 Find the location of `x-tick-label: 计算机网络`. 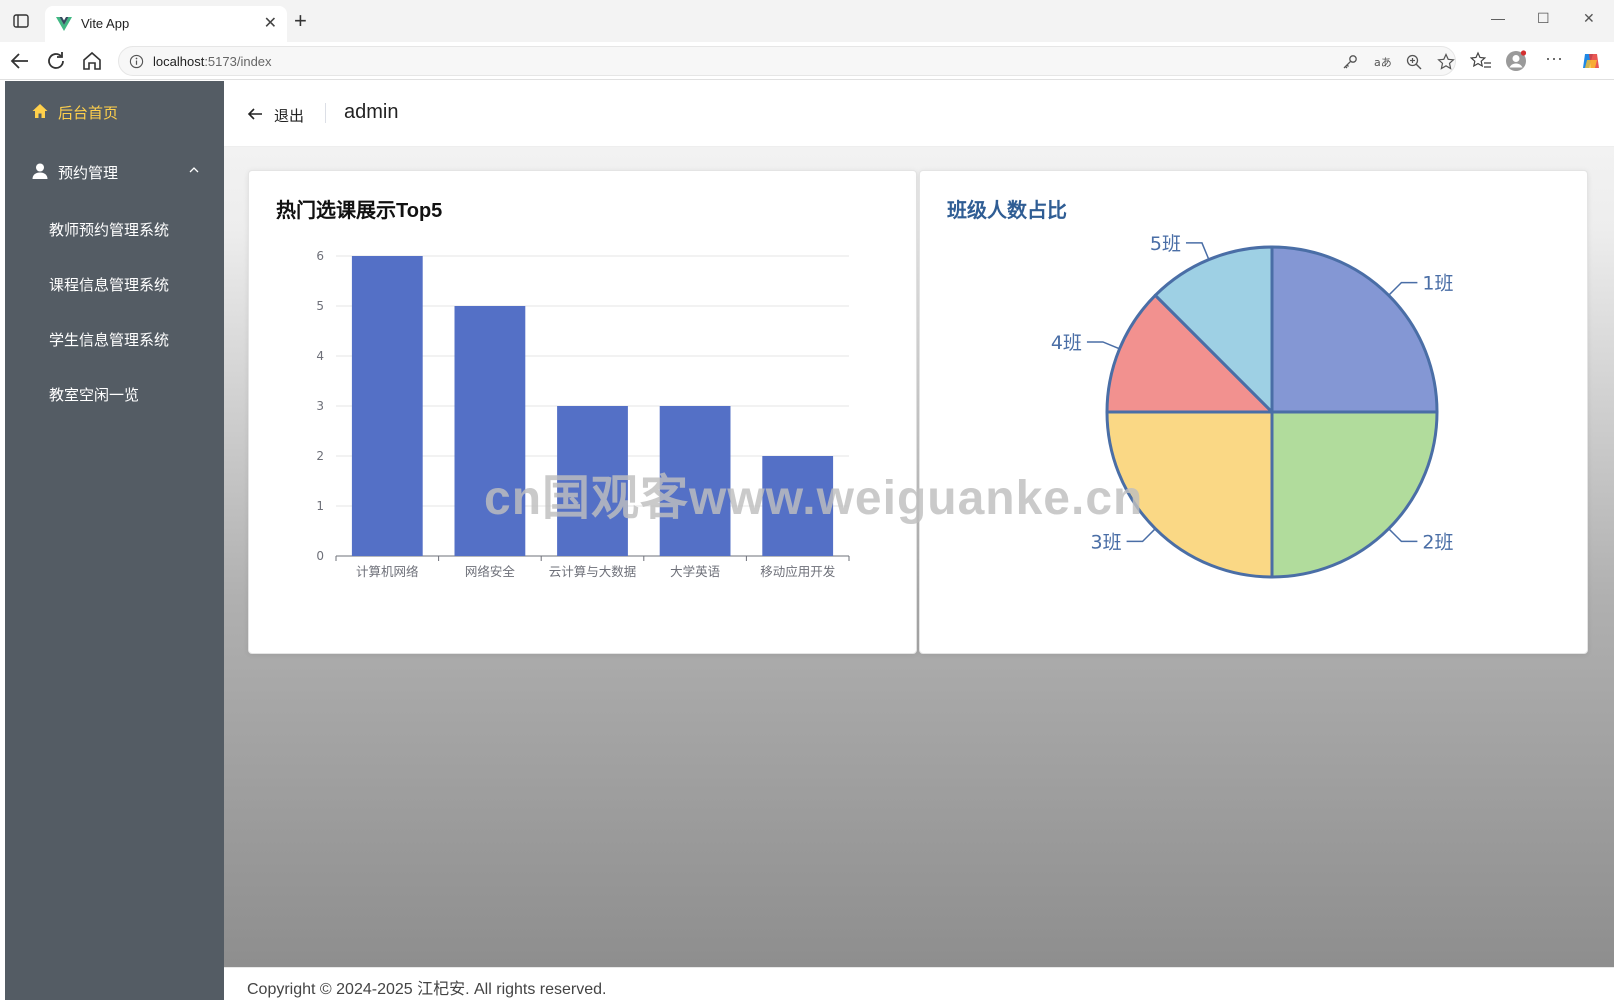

x-tick-label: 计算机网络 is located at coordinates (387, 571).